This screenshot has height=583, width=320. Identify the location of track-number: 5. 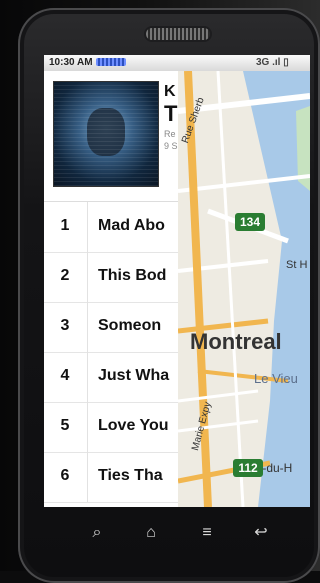
(65, 426).